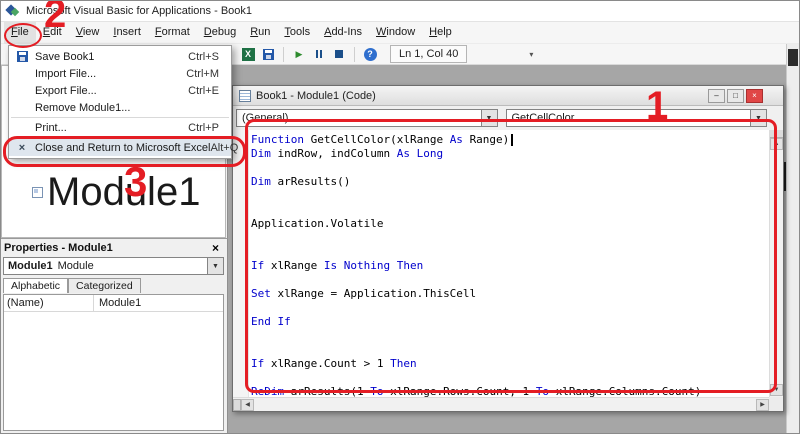 This screenshot has height=434, width=800. What do you see at coordinates (202, 73) in the screenshot?
I see `menu-item-shortcut: Ctrl+M` at bounding box center [202, 73].